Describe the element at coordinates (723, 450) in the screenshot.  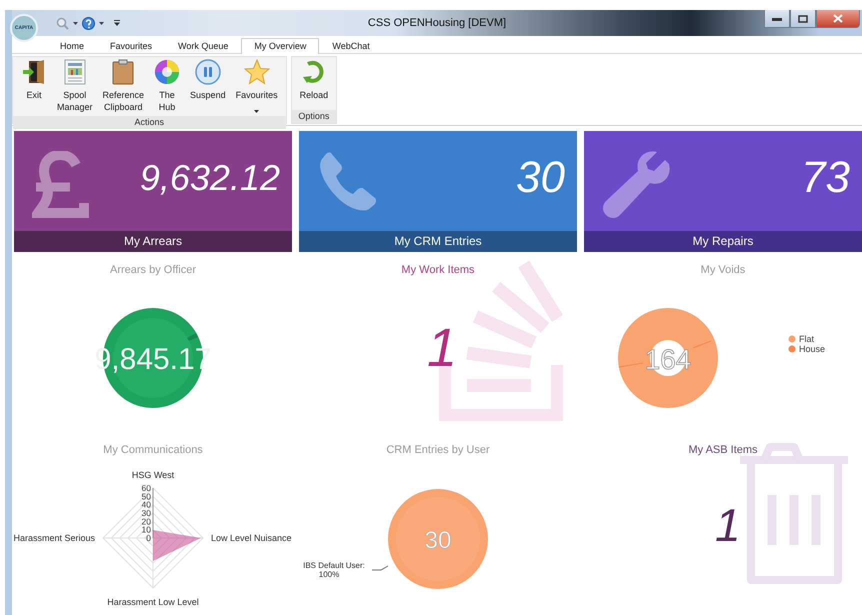
I see `chart-title: My ASB Items` at that location.